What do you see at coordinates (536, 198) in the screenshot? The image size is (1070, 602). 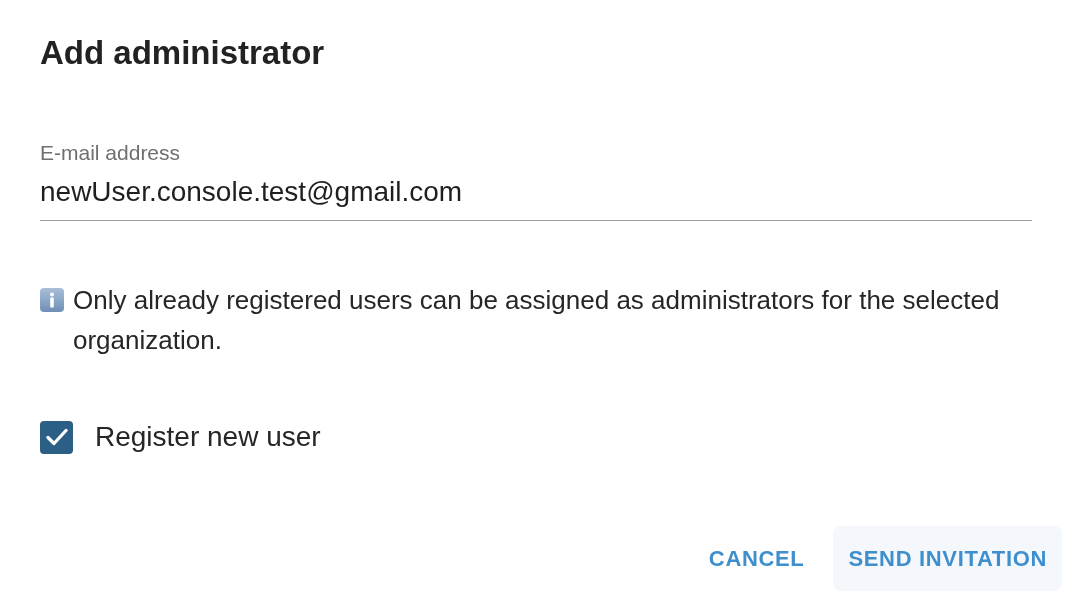 I see `email-input: newUser.console.test@gmail.com` at bounding box center [536, 198].